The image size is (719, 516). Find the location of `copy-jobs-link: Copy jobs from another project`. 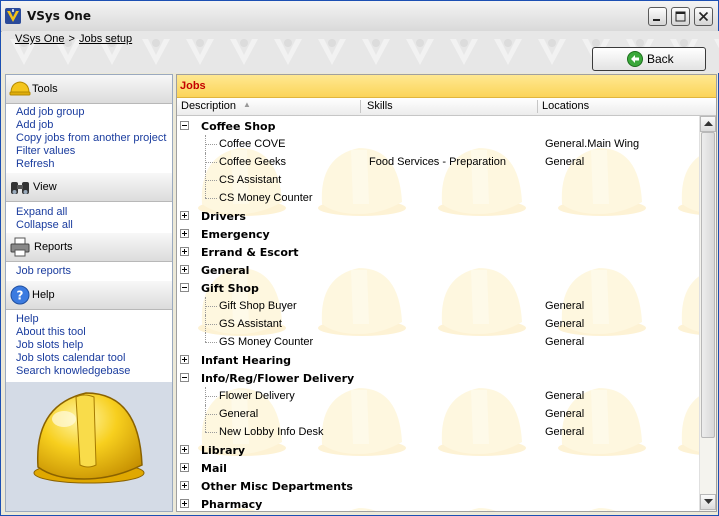

copy-jobs-link: Copy jobs from another project is located at coordinates (94, 138).